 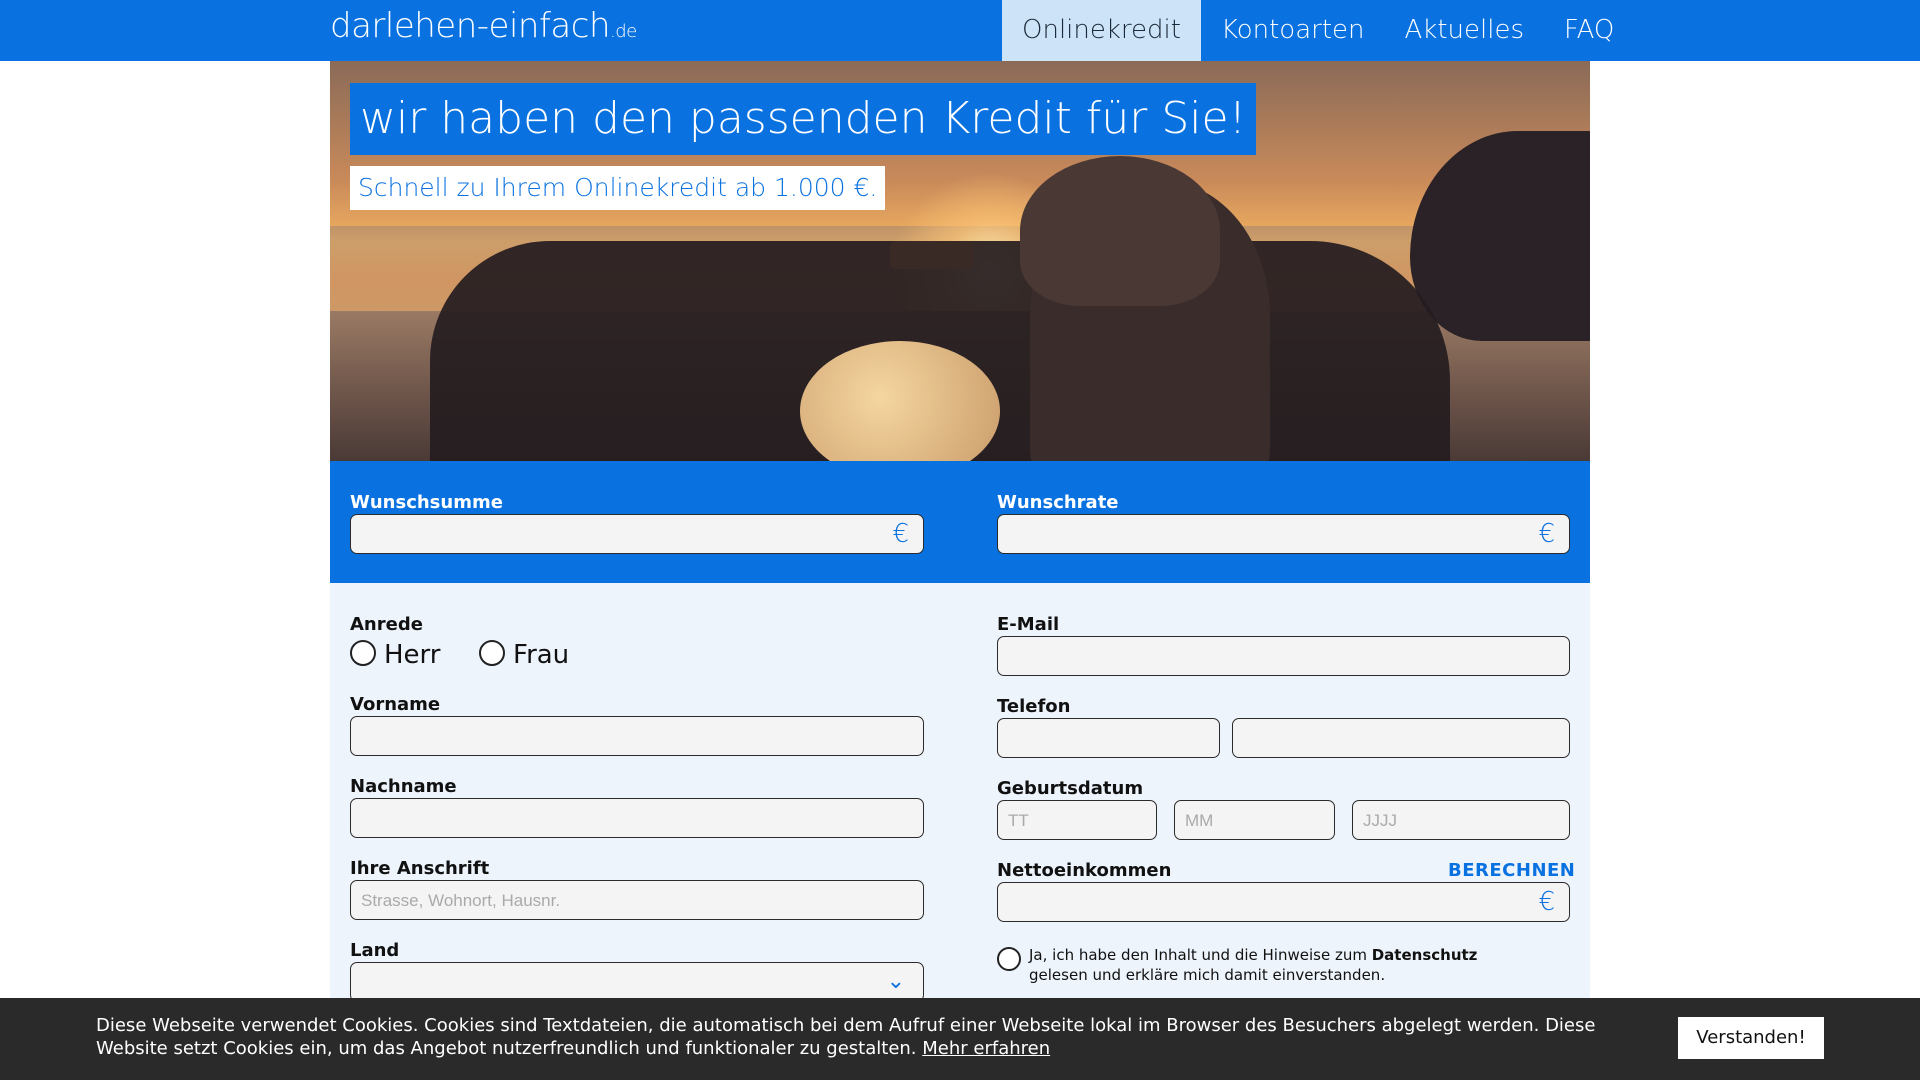 I want to click on geburtsdatum-label: Geburtsdatum, so click(x=1070, y=788).